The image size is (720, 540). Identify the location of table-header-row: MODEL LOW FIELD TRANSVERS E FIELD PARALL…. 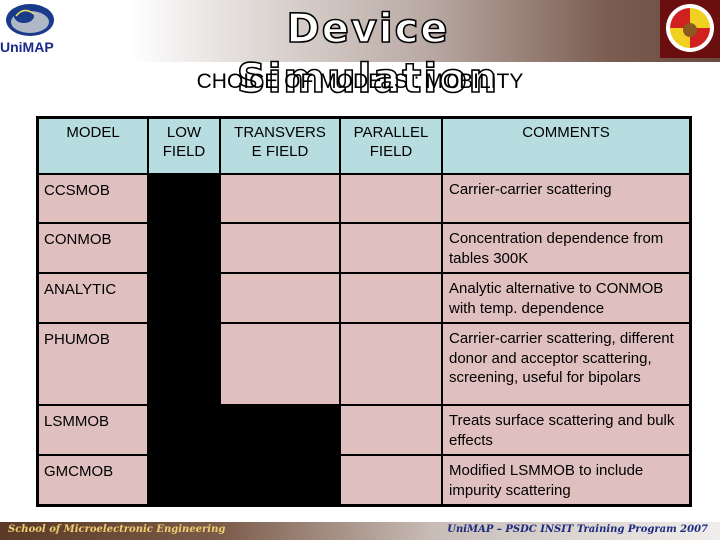
(364, 145).